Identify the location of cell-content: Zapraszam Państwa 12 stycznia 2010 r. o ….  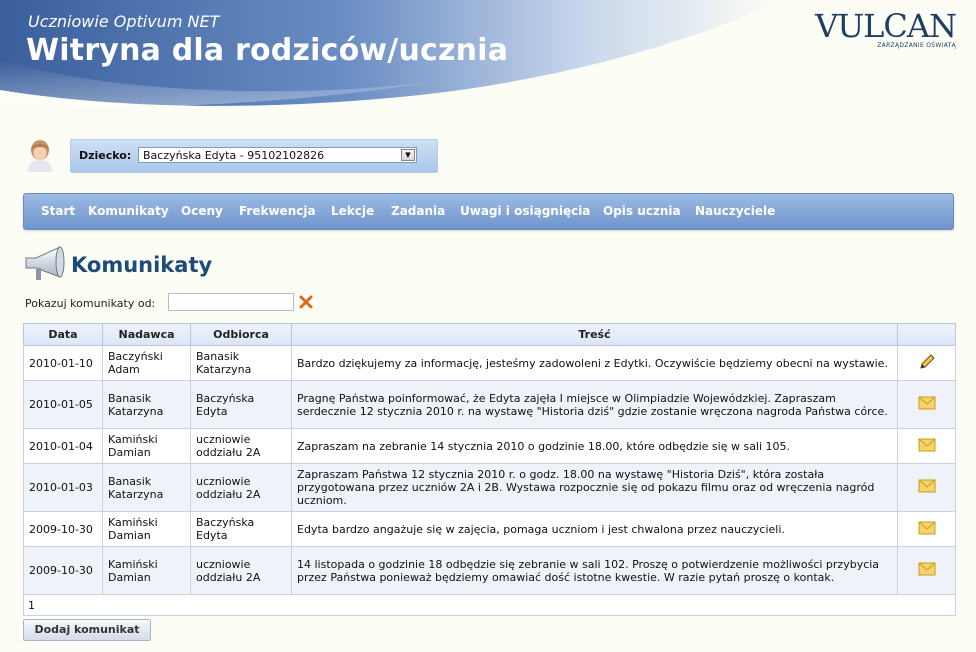
(594, 487).